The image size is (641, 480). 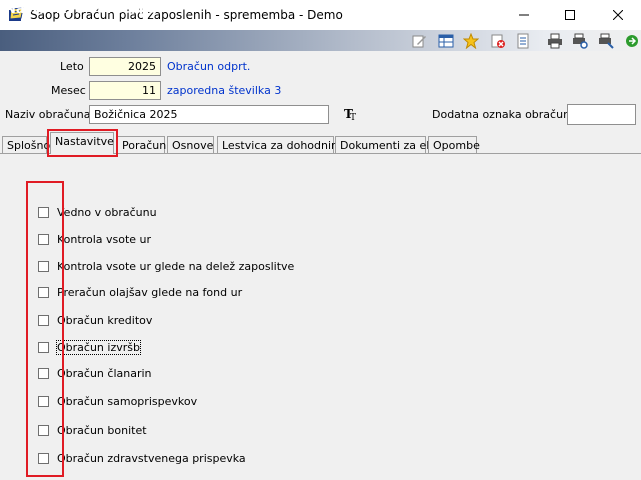 I want to click on leto-label: Leto, so click(x=72, y=66).